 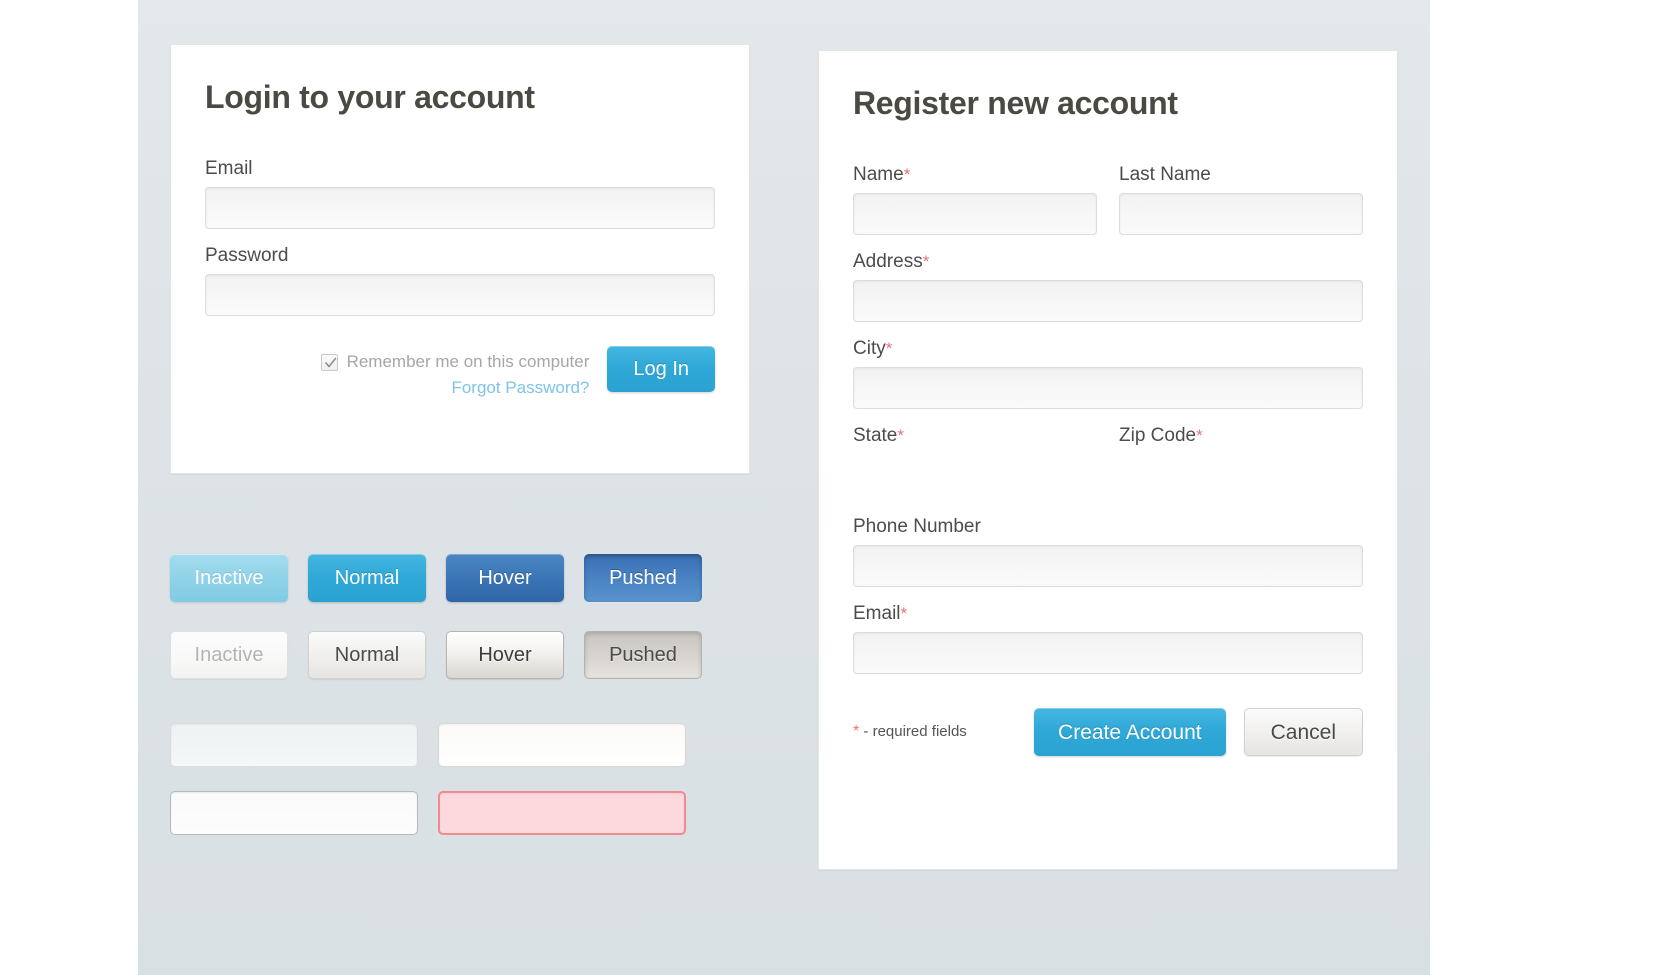 What do you see at coordinates (1130, 732) in the screenshot?
I see `create-account-button: Create Account` at bounding box center [1130, 732].